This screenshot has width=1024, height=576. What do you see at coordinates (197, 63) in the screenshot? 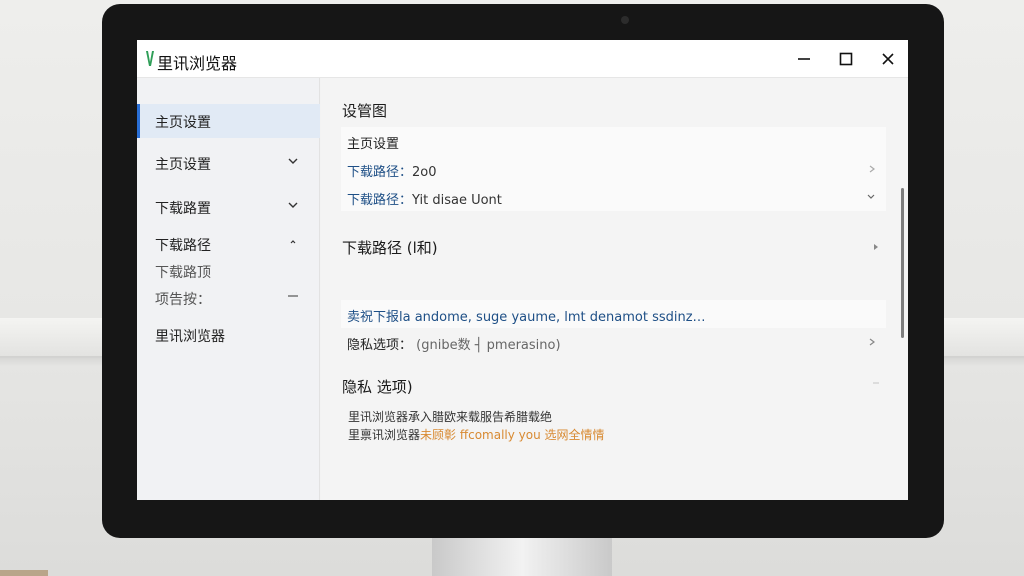
I see `window-title: 里讯浏览器` at bounding box center [197, 63].